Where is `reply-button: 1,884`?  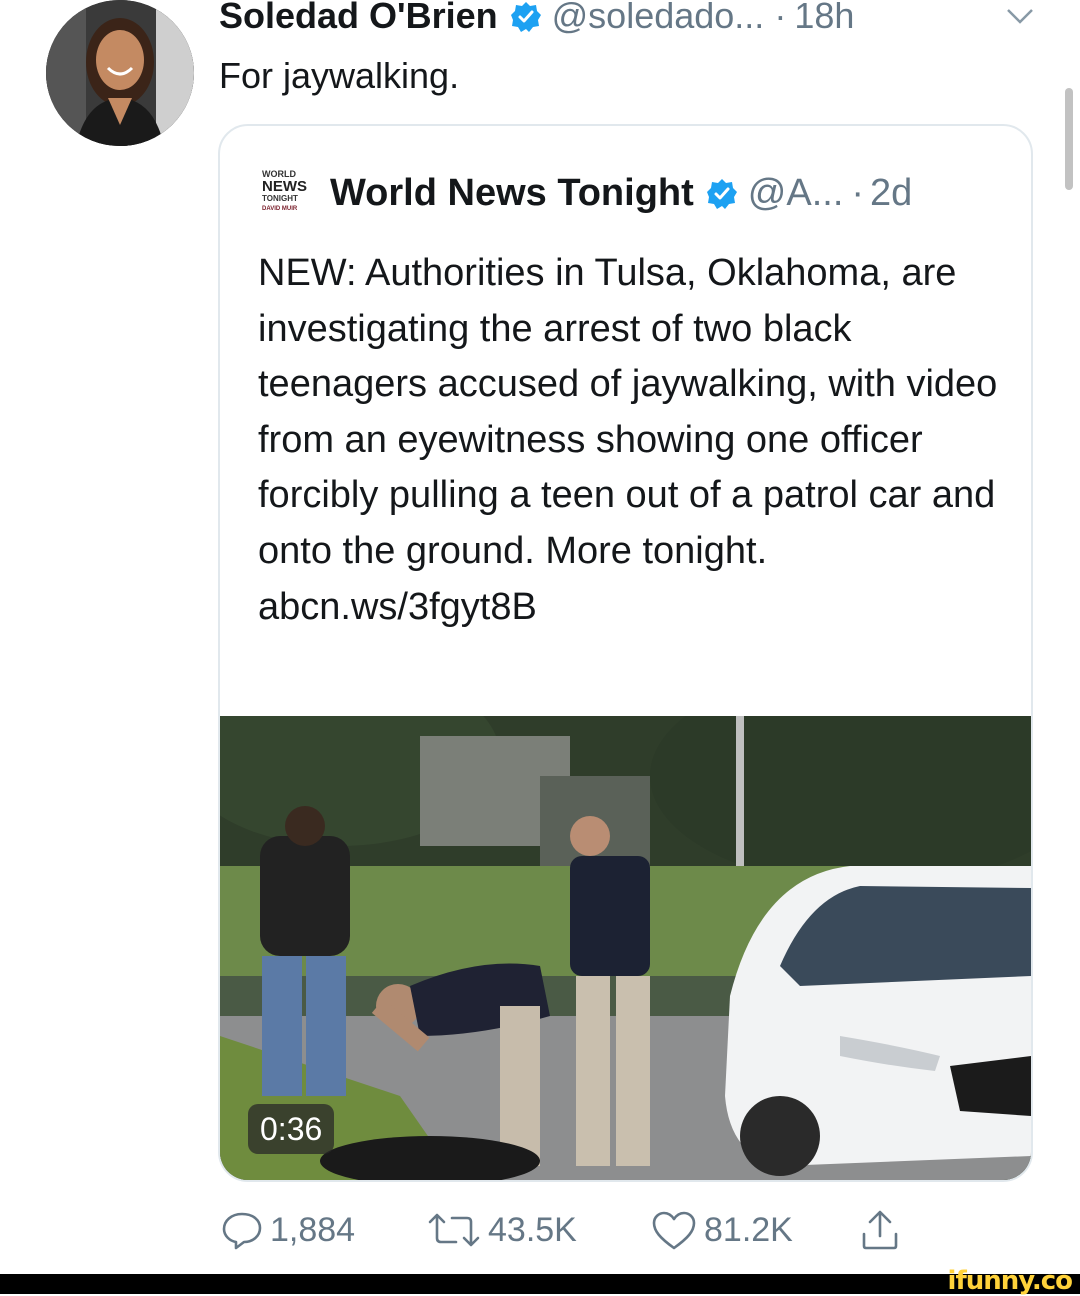
reply-button: 1,884 is located at coordinates (287, 1230).